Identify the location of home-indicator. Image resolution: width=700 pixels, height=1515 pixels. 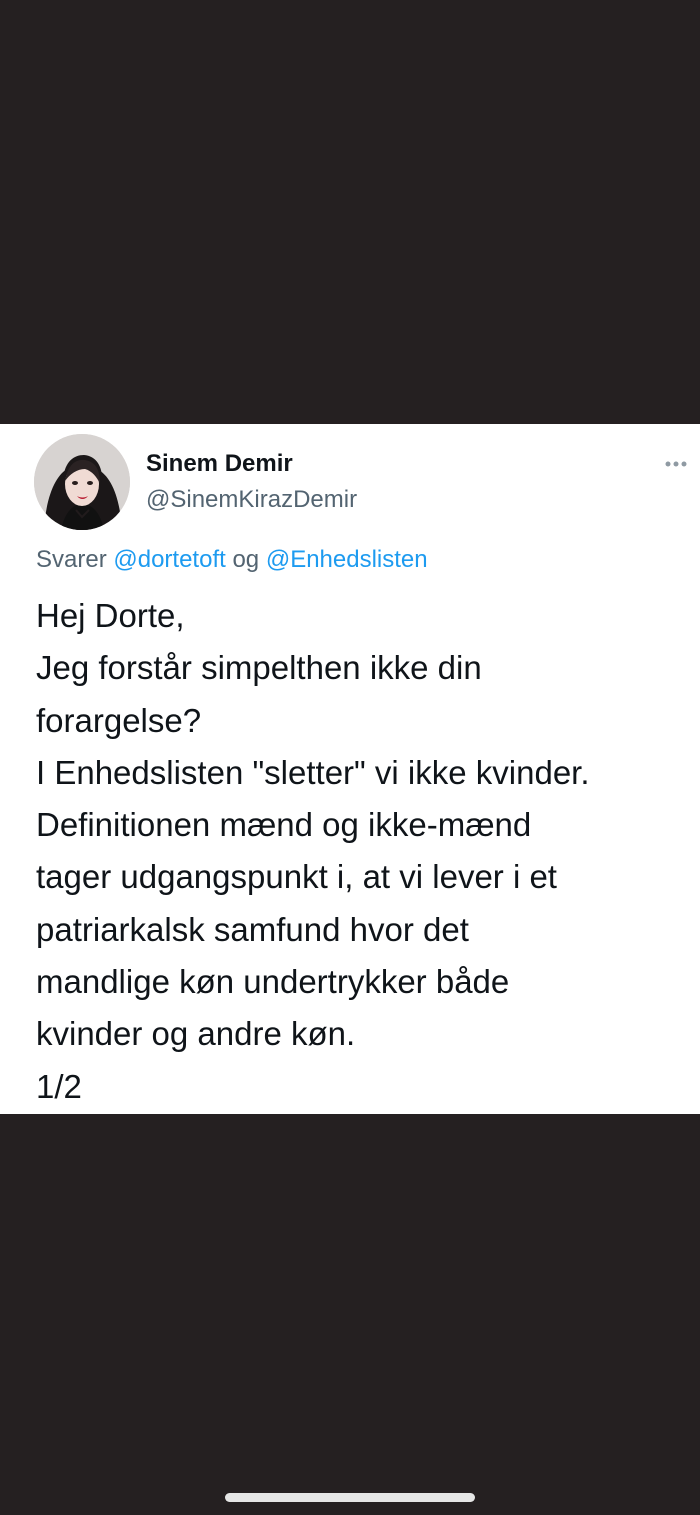
(350, 1497).